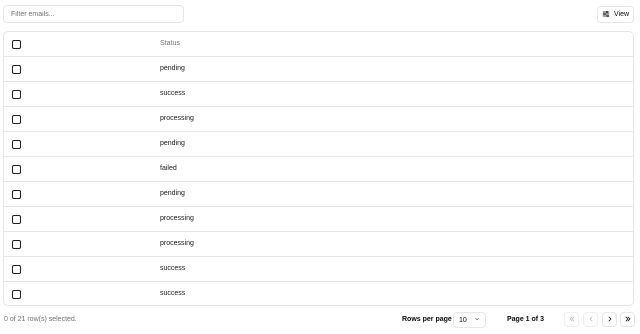 The width and height of the screenshot is (640, 334). Describe the element at coordinates (93, 14) in the screenshot. I see `filter-emails-input` at that location.